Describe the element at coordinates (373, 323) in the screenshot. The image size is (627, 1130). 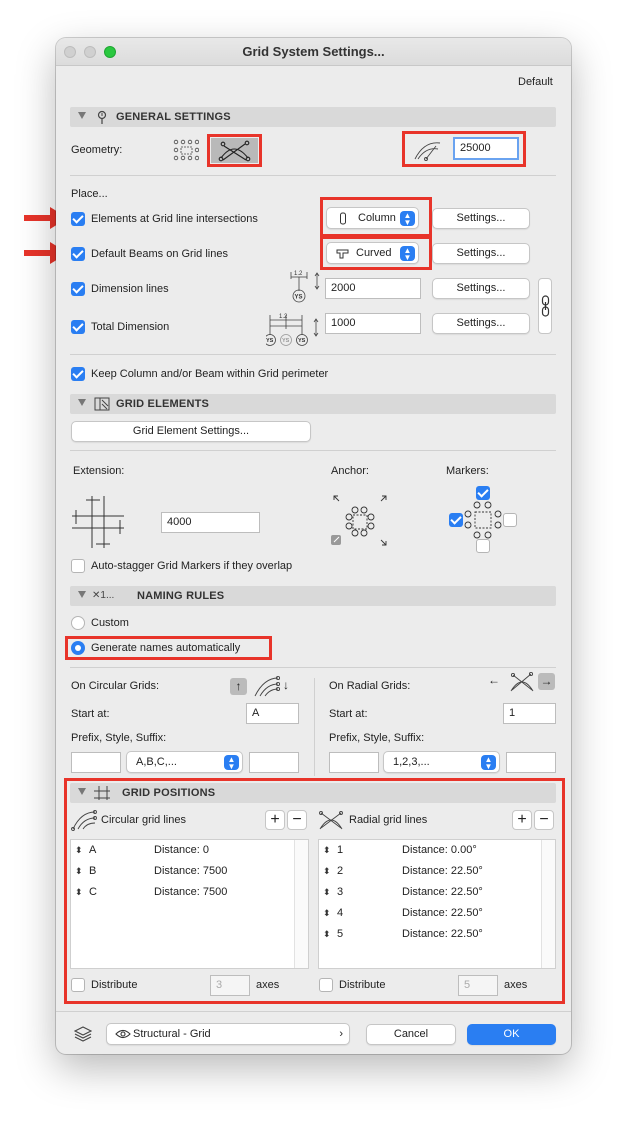
I see `total-dimension-input: 1000` at that location.